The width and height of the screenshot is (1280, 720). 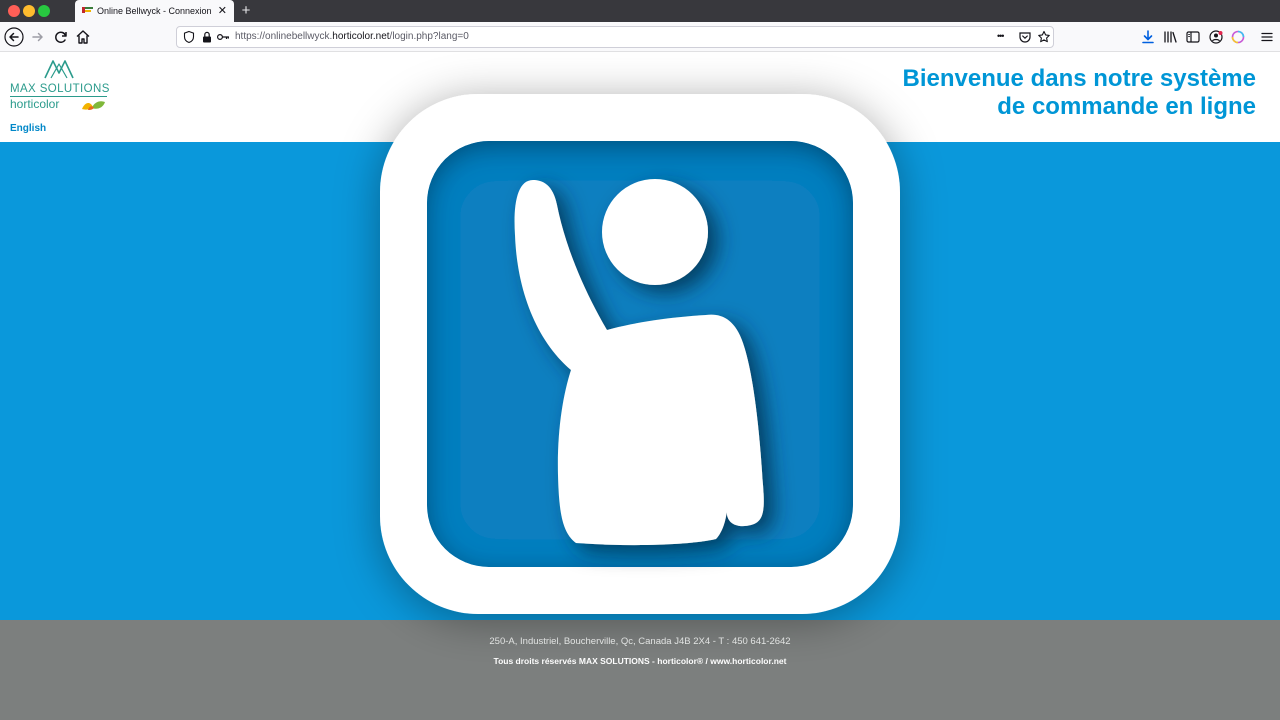 I want to click on download-icon, so click(x=1148, y=37).